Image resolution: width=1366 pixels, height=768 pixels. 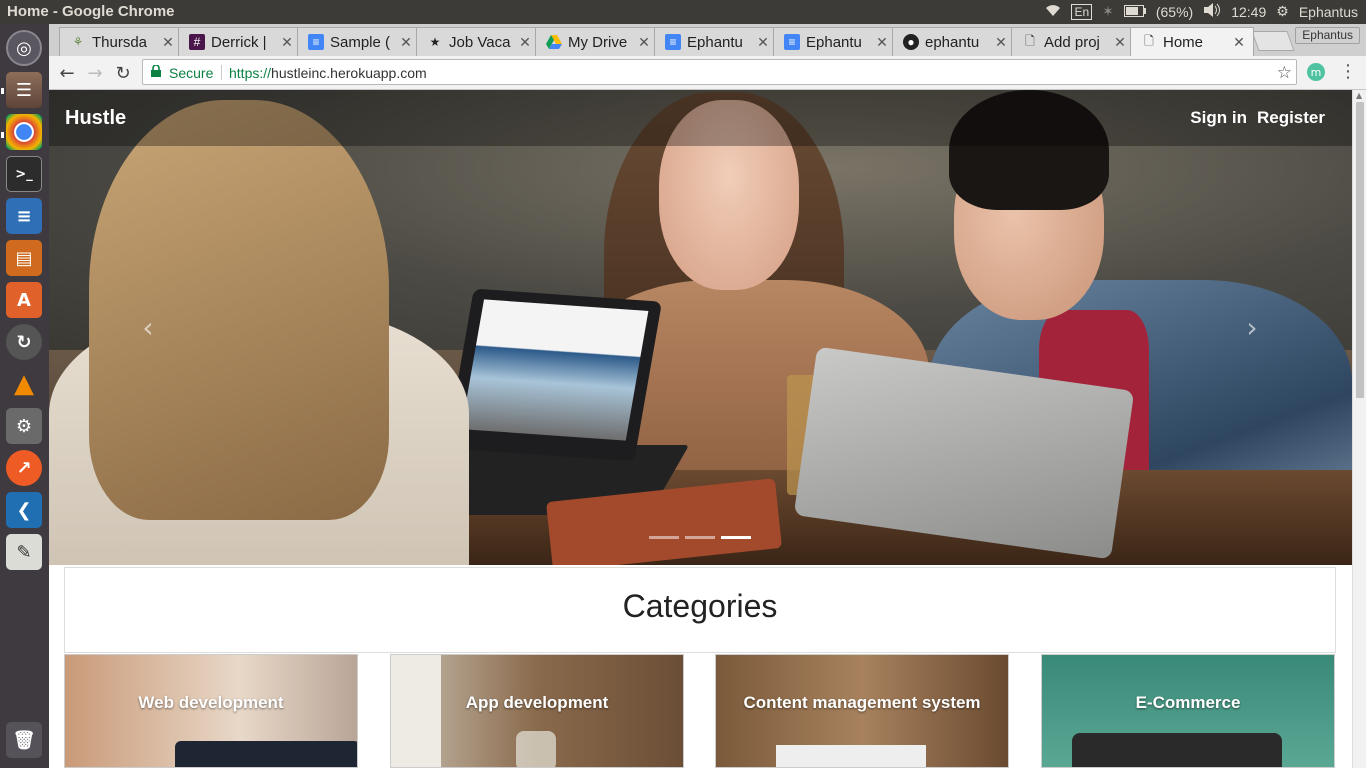 I want to click on categories-header: Categories, so click(x=700, y=610).